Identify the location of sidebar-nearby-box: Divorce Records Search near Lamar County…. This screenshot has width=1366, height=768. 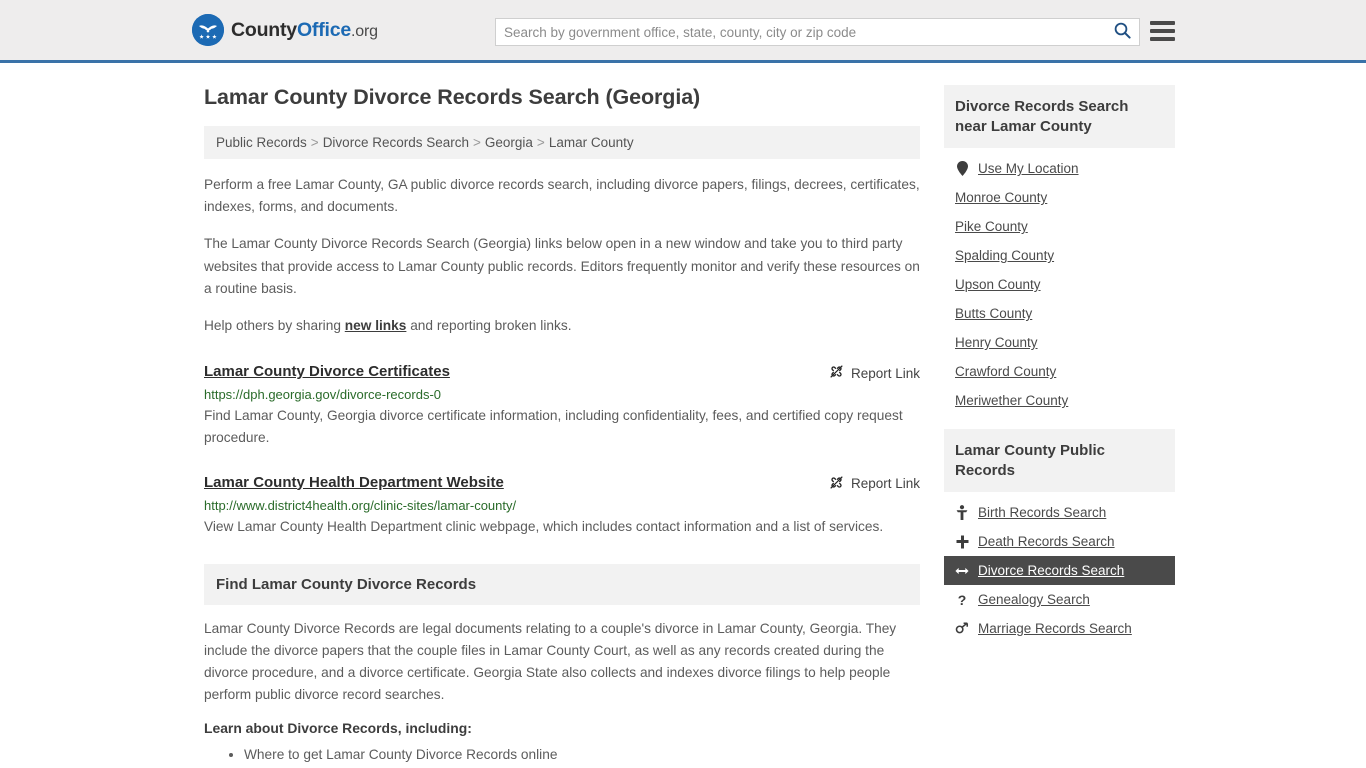
(1059, 250).